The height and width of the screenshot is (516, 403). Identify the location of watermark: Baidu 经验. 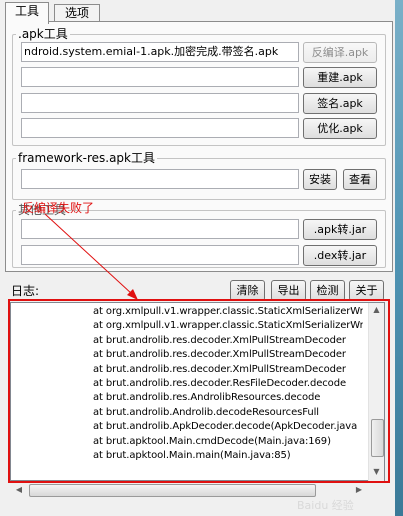
(325, 505).